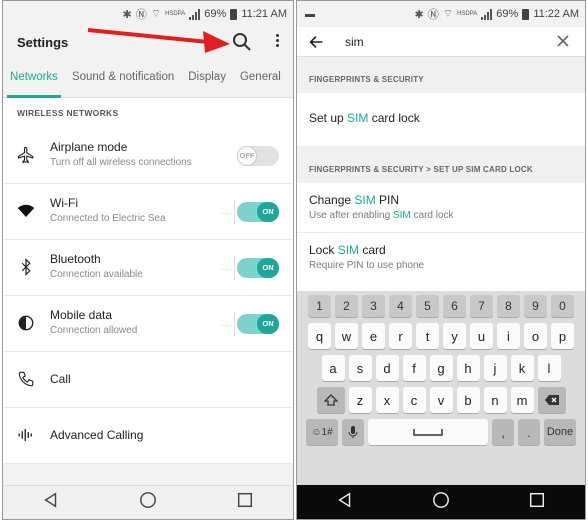 The height and width of the screenshot is (522, 588). I want to click on comma-key: ,, so click(503, 432).